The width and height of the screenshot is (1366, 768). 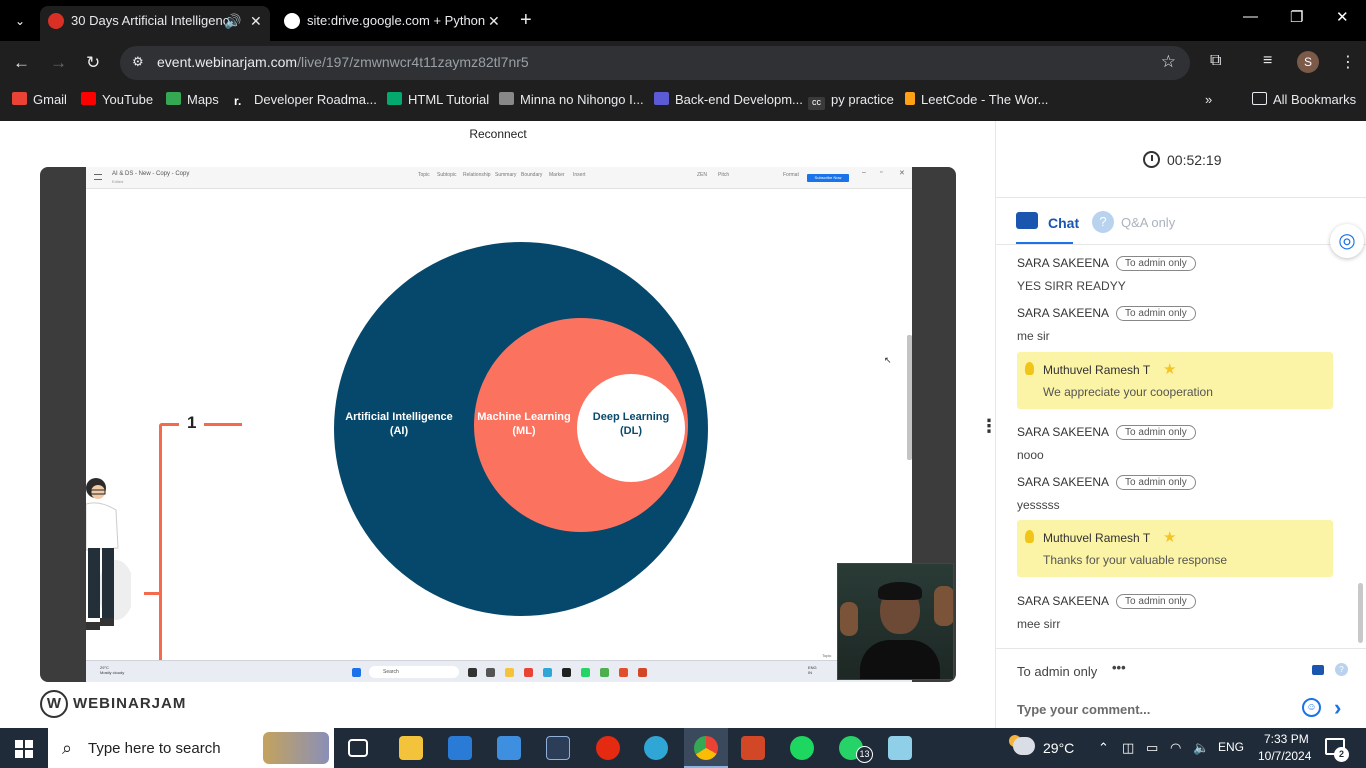 What do you see at coordinates (1181, 670) in the screenshot?
I see `audience-selector: To admin only ••• ?` at bounding box center [1181, 670].